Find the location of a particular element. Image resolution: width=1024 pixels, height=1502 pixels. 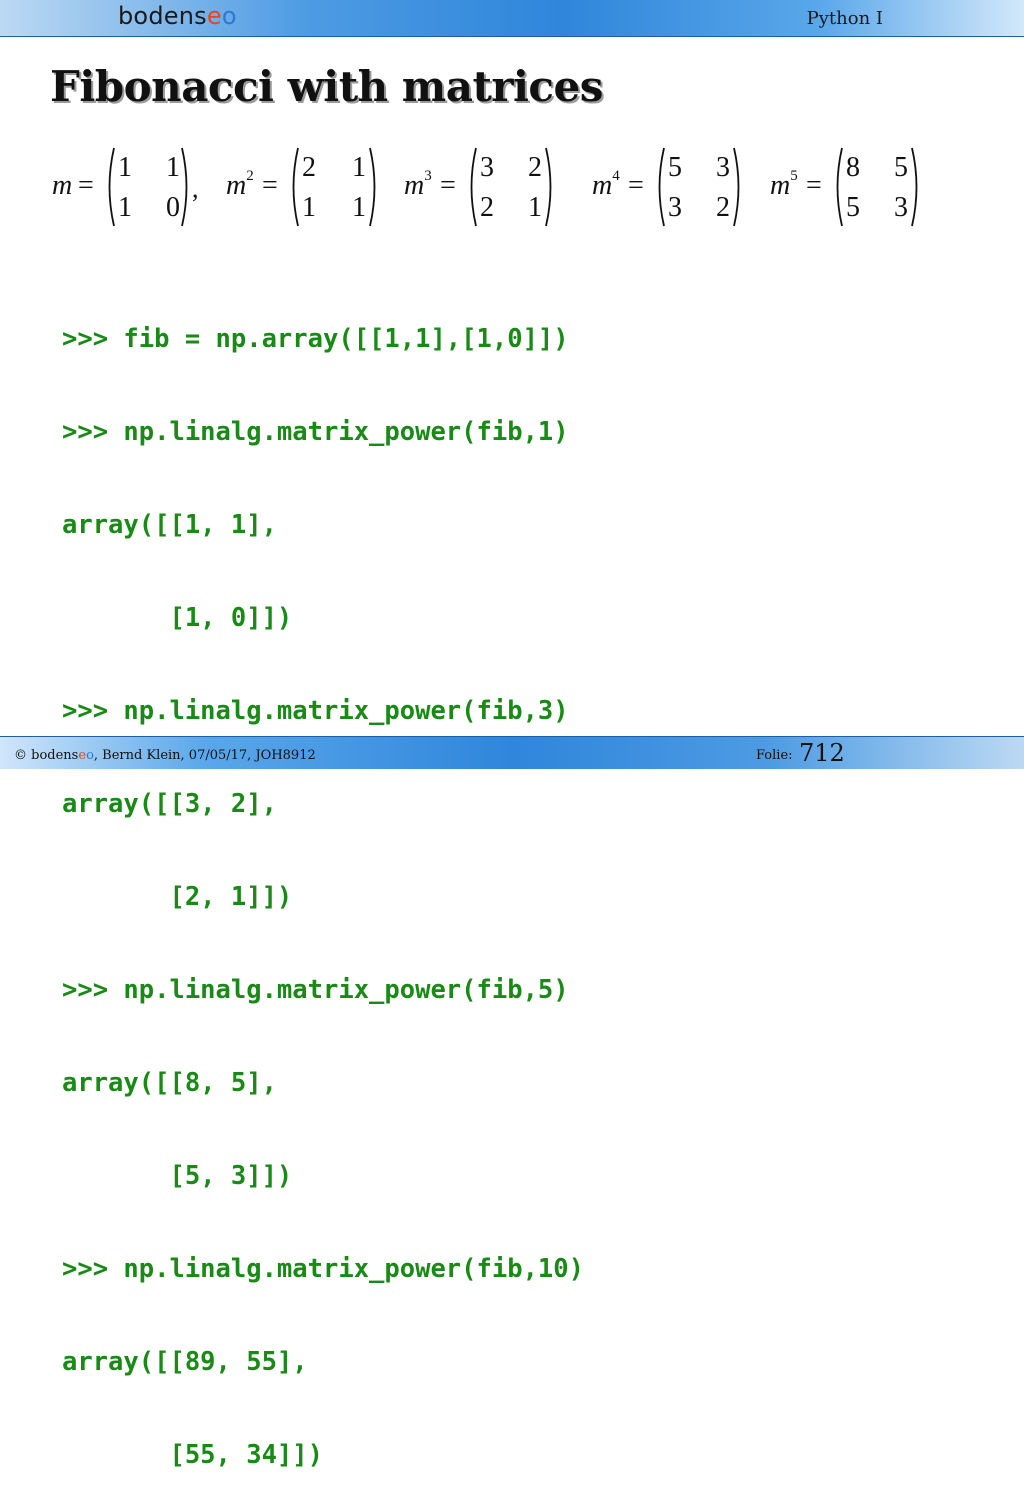

code-line: >>> np.linalg.matrix_power(fib,1) is located at coordinates (315, 432).